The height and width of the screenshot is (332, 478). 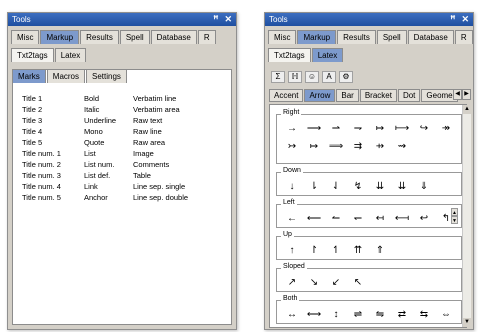 What do you see at coordinates (286, 95) in the screenshot?
I see `tab-accent: Accent` at bounding box center [286, 95].